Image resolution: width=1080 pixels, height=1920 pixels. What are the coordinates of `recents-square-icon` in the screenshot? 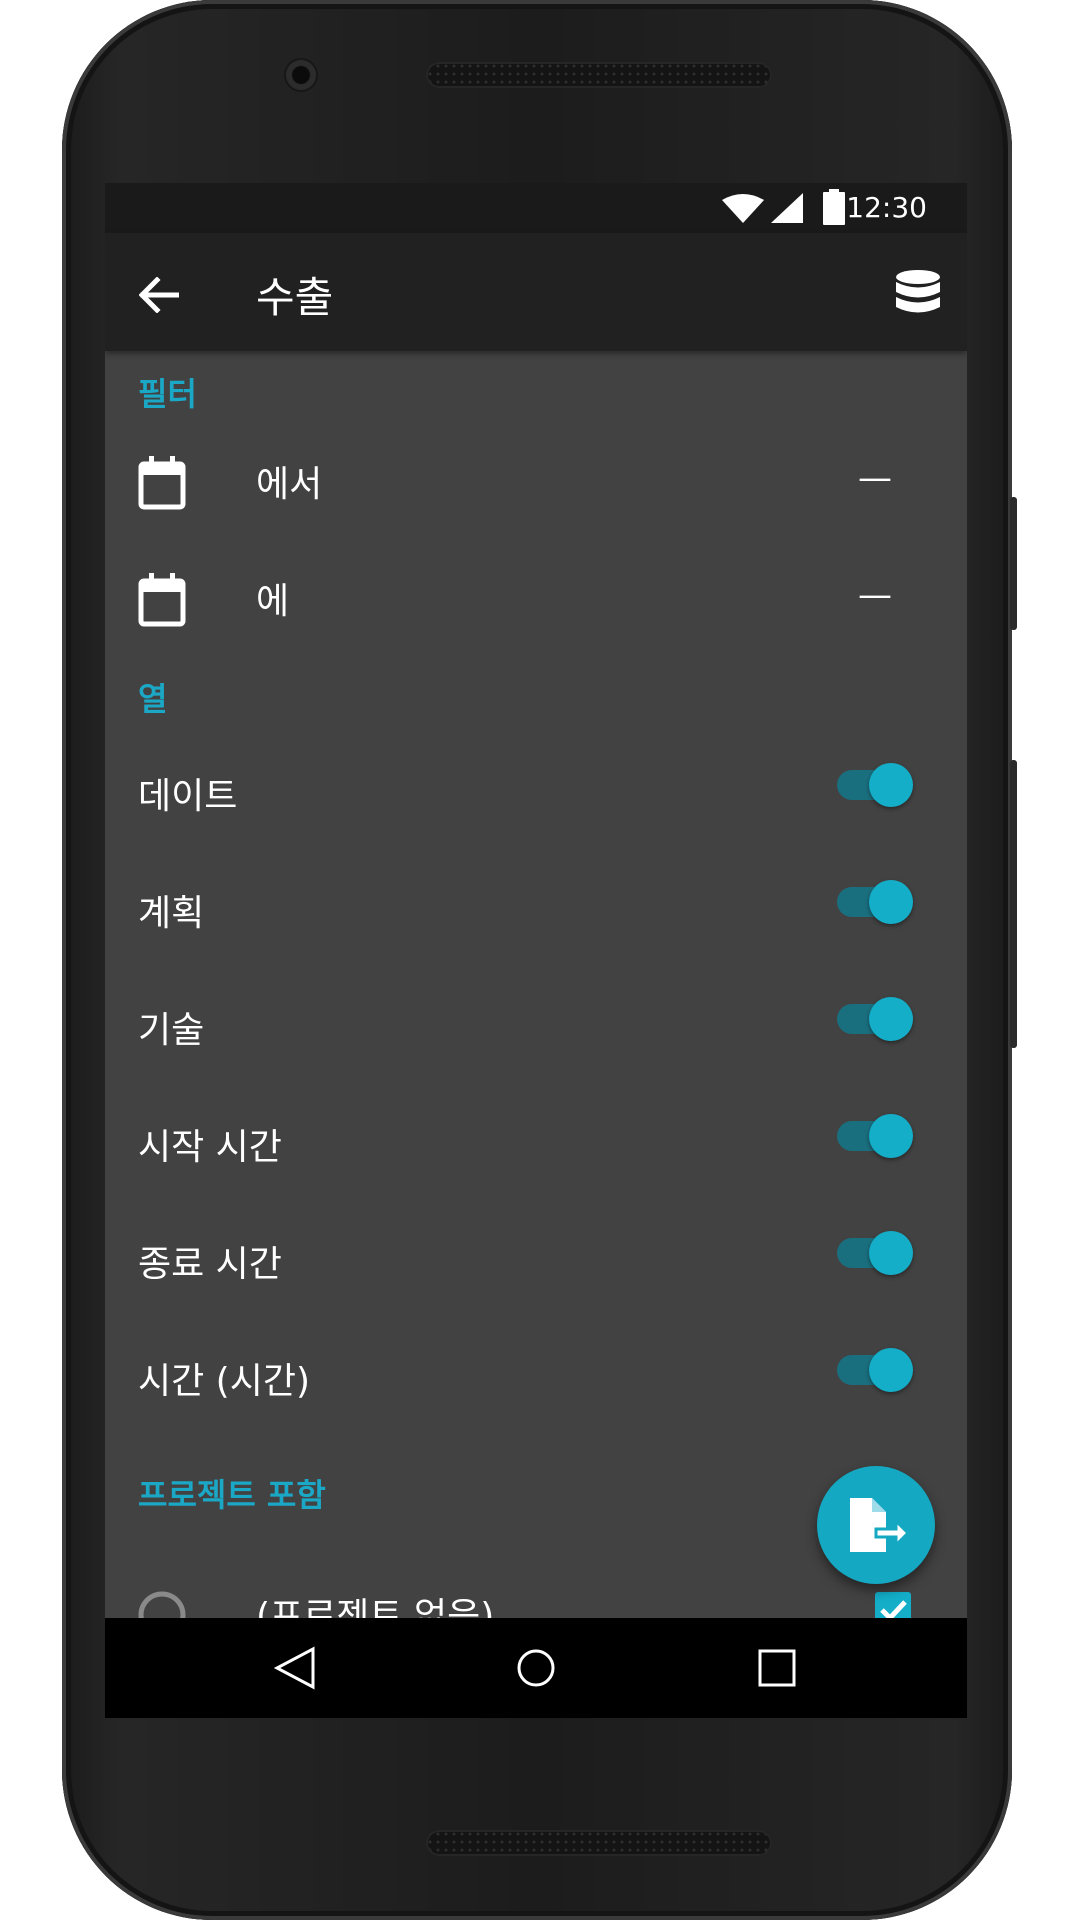 It's located at (777, 1668).